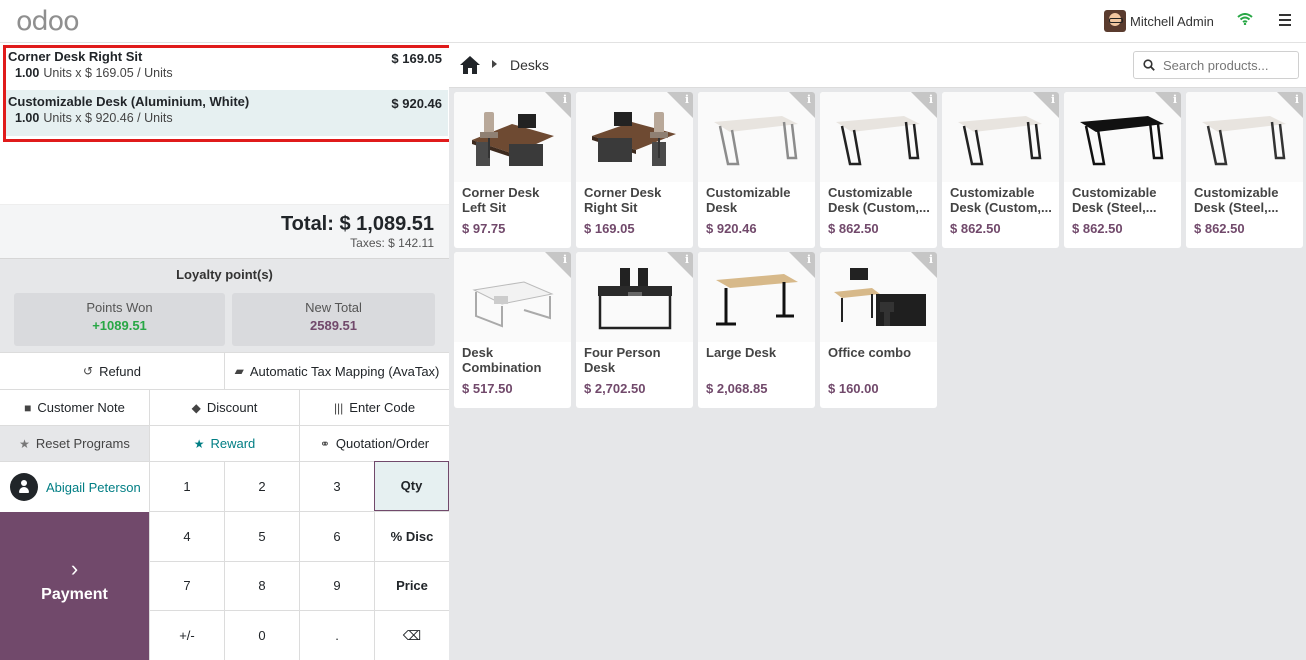 This screenshot has width=1306, height=660. I want to click on link-icon: ⚭, so click(324, 443).